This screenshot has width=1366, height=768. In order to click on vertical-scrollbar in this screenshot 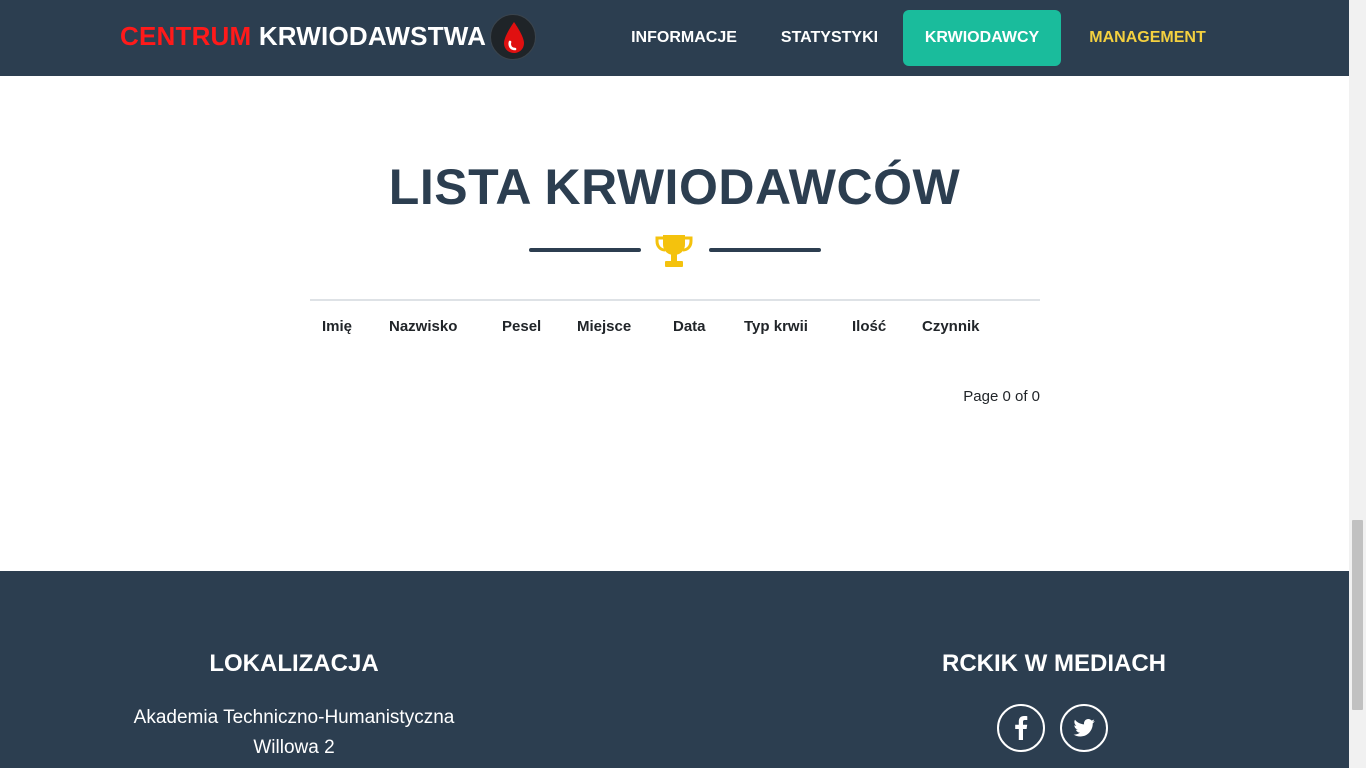, I will do `click(1357, 384)`.